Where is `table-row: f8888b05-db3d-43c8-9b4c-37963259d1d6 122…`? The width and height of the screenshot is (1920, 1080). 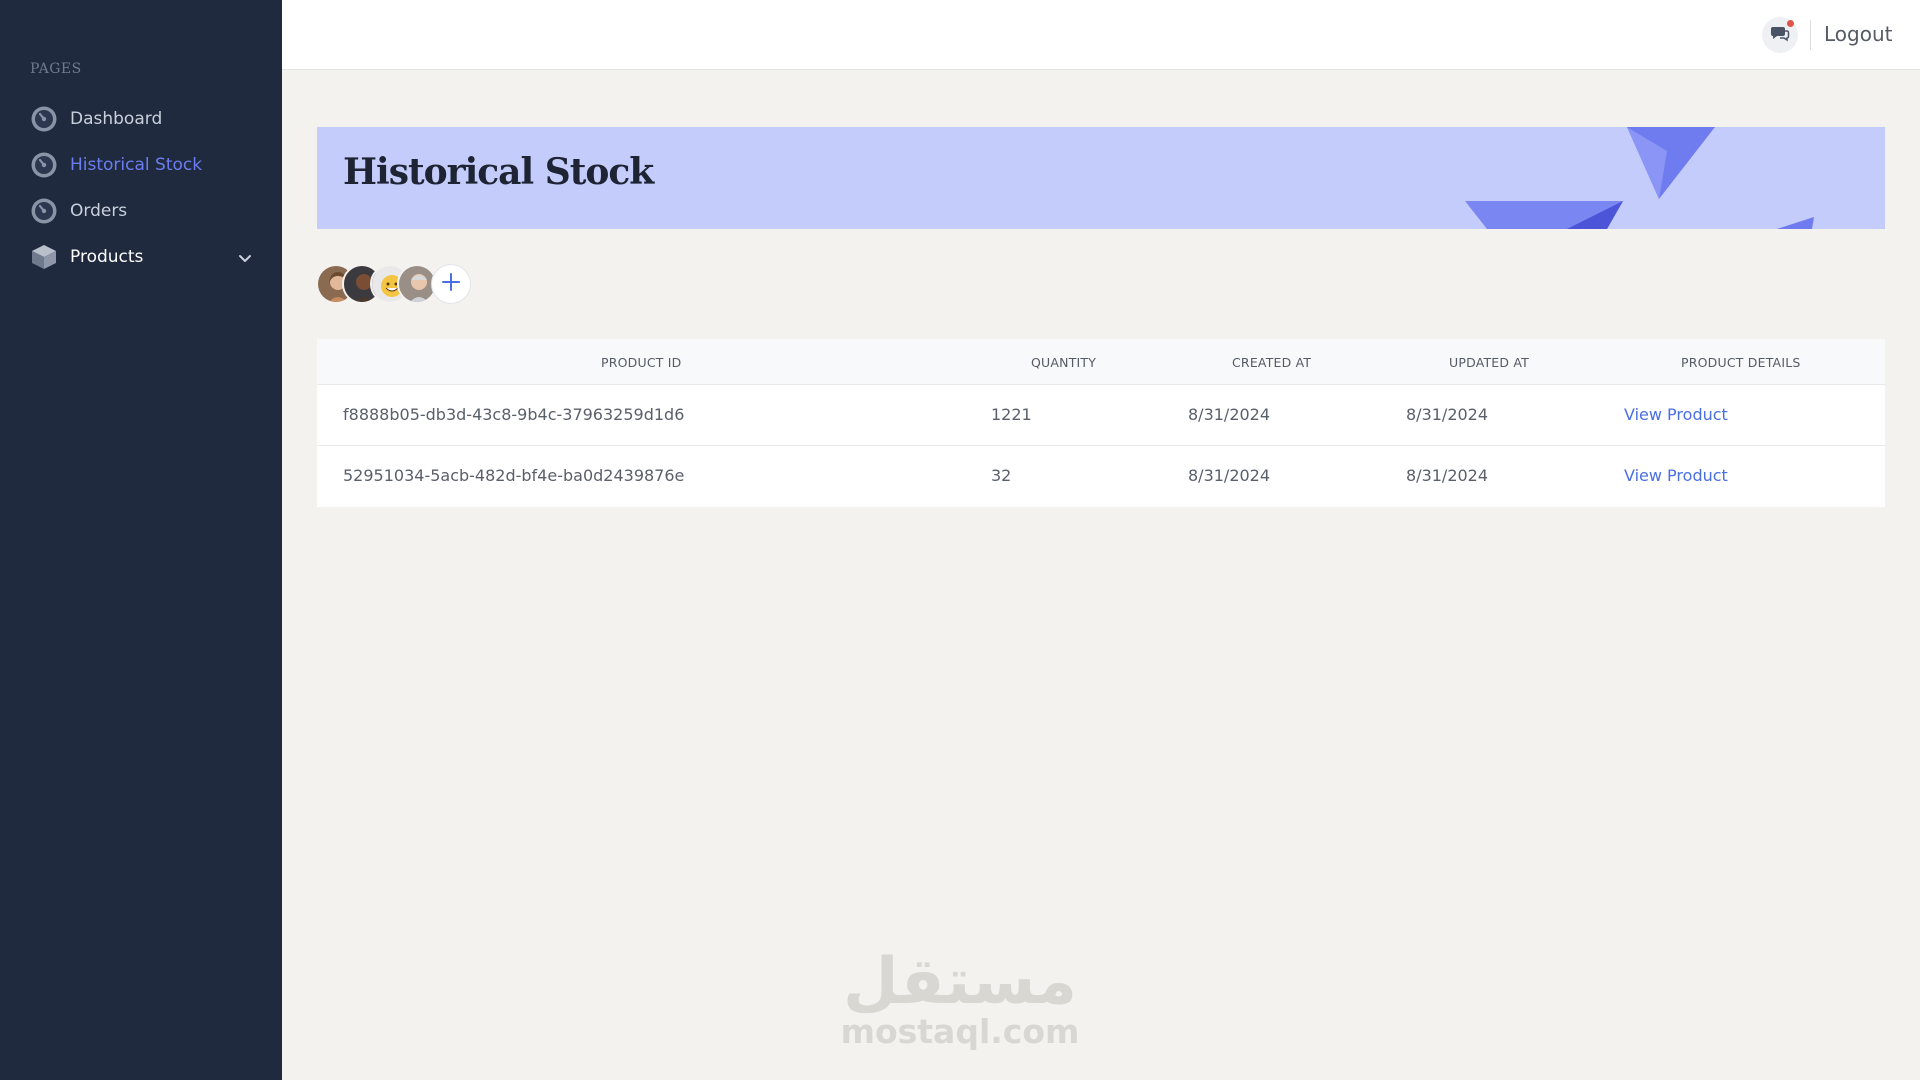 table-row: f8888b05-db3d-43c8-9b4c-37963259d1d6 122… is located at coordinates (1101, 415).